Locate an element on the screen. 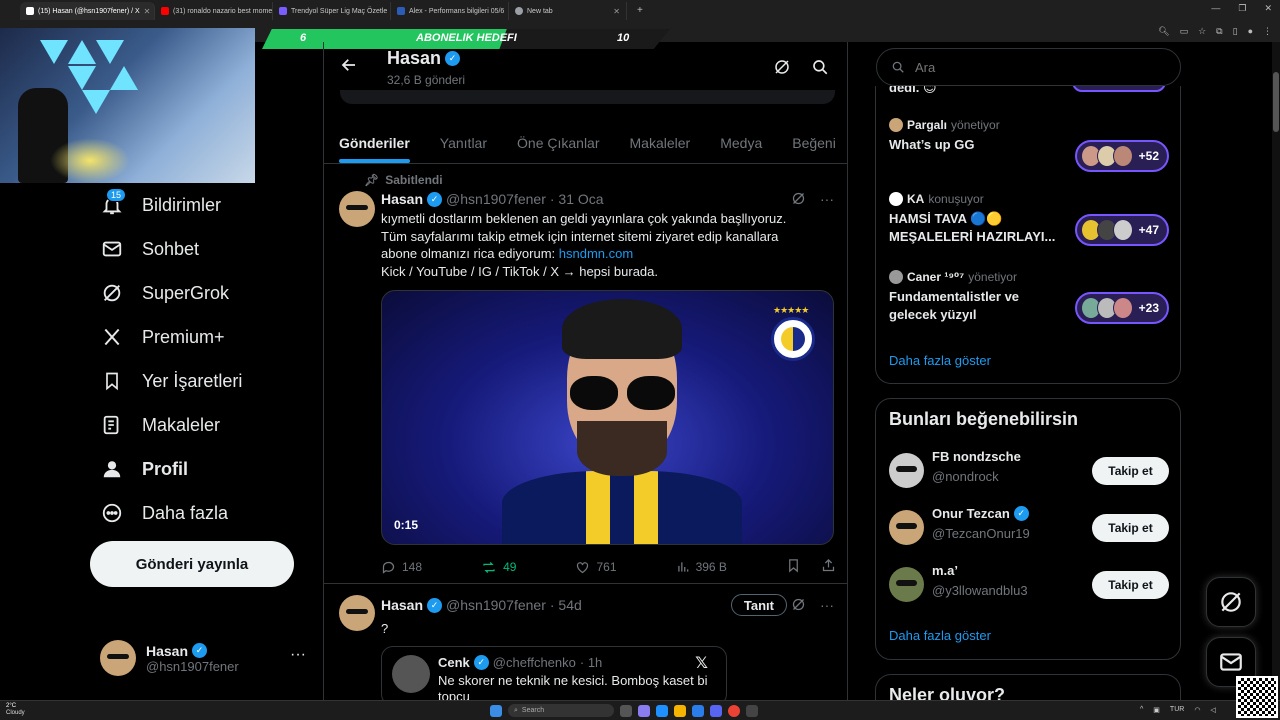  tweet-video: ★★★★★ 0:15 is located at coordinates (607, 417).